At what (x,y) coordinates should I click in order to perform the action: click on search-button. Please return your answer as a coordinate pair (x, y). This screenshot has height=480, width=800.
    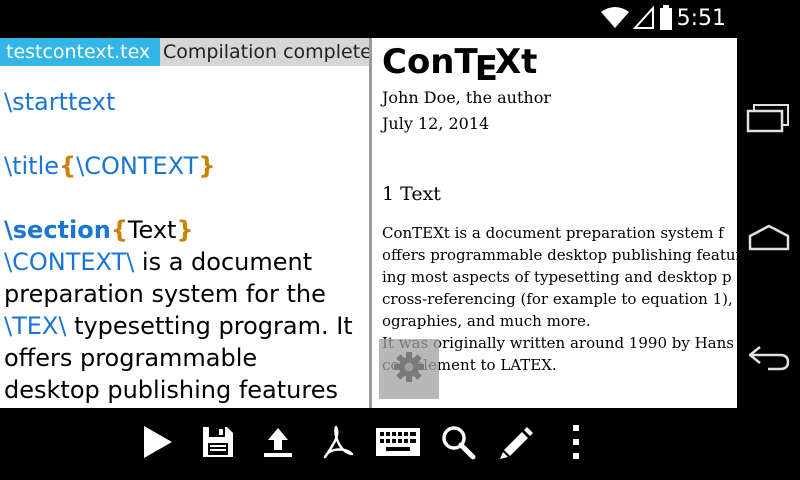
    Looking at the image, I should click on (458, 444).